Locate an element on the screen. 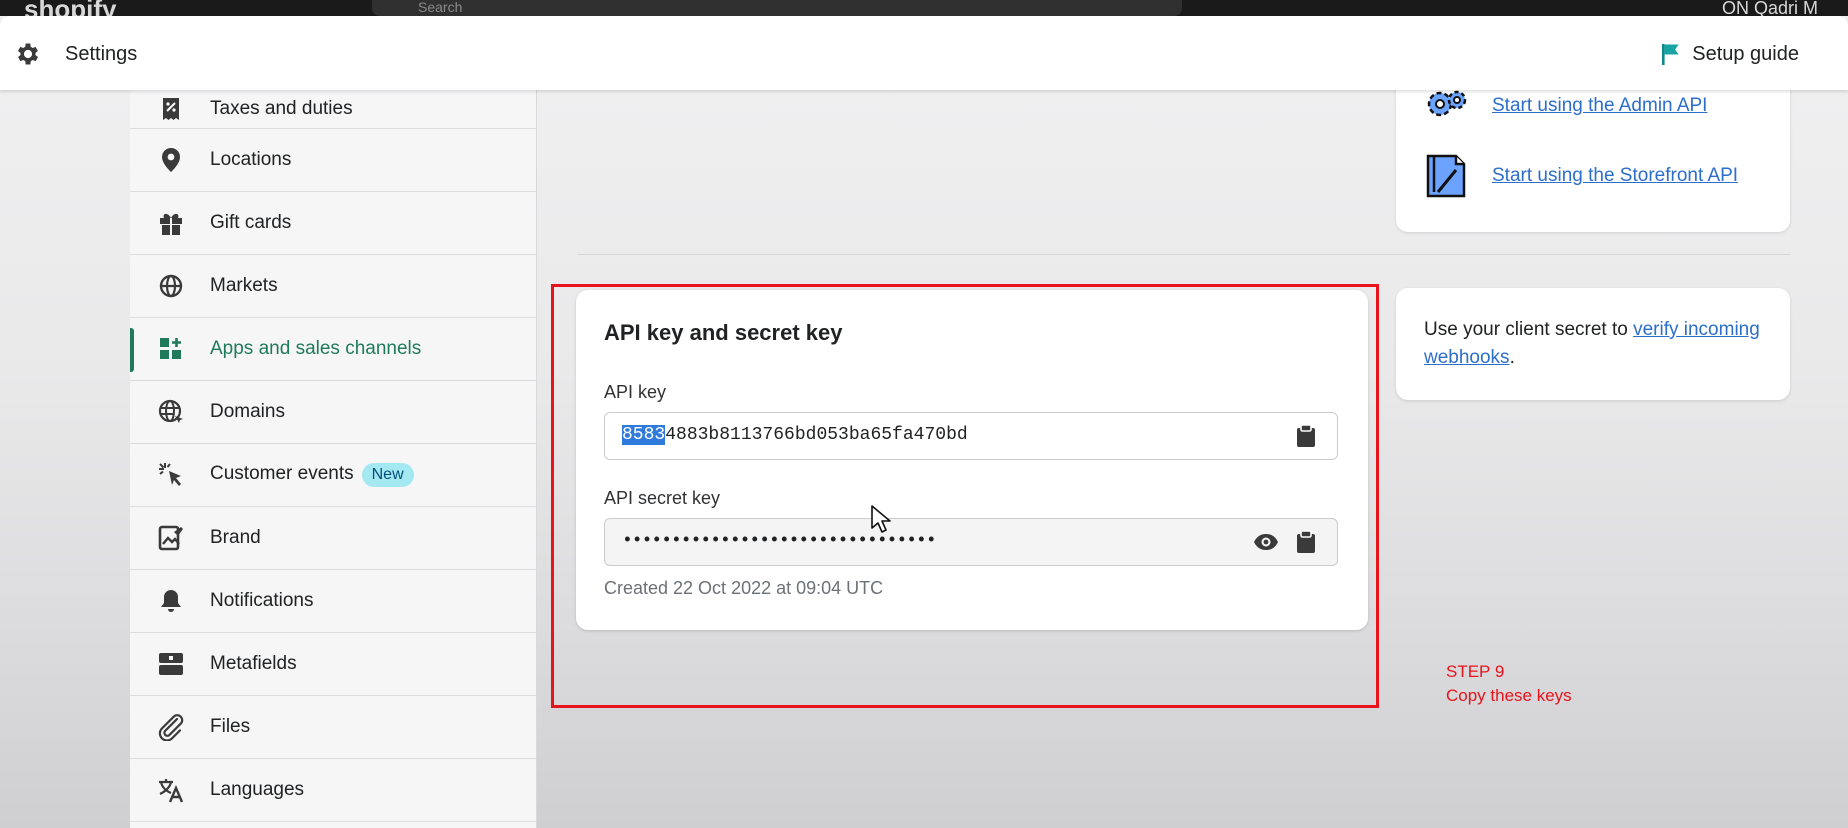 This screenshot has height=828, width=1848. translate-icon is located at coordinates (171, 790).